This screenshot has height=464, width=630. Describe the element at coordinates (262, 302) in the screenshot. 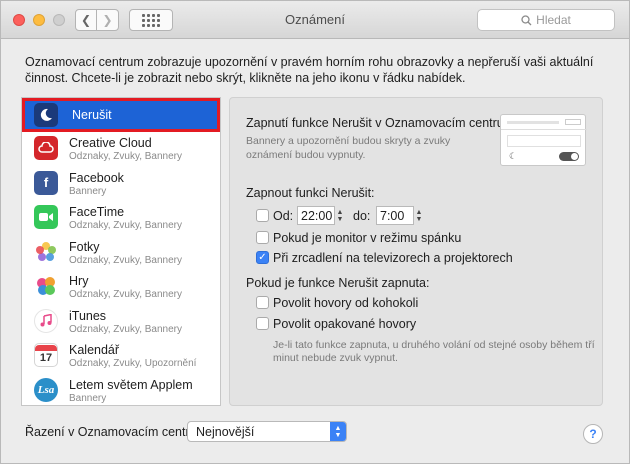

I see `allow-calls-checkbox` at that location.